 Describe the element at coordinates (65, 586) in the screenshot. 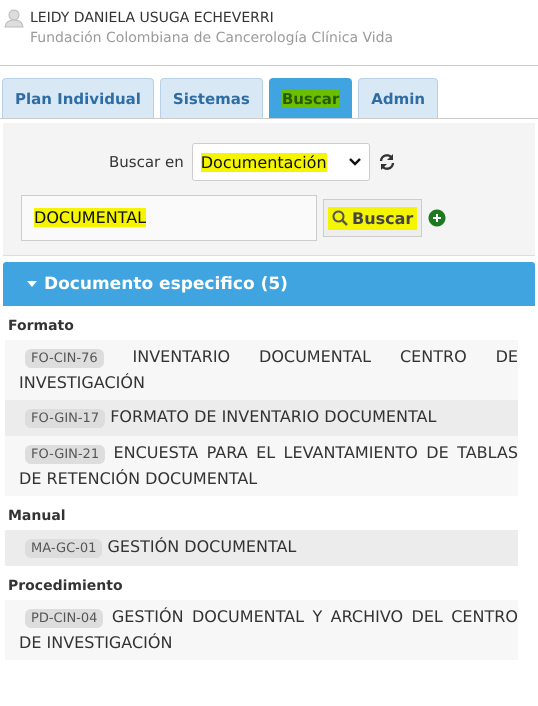

I see `group-heading: Procedimiento` at that location.